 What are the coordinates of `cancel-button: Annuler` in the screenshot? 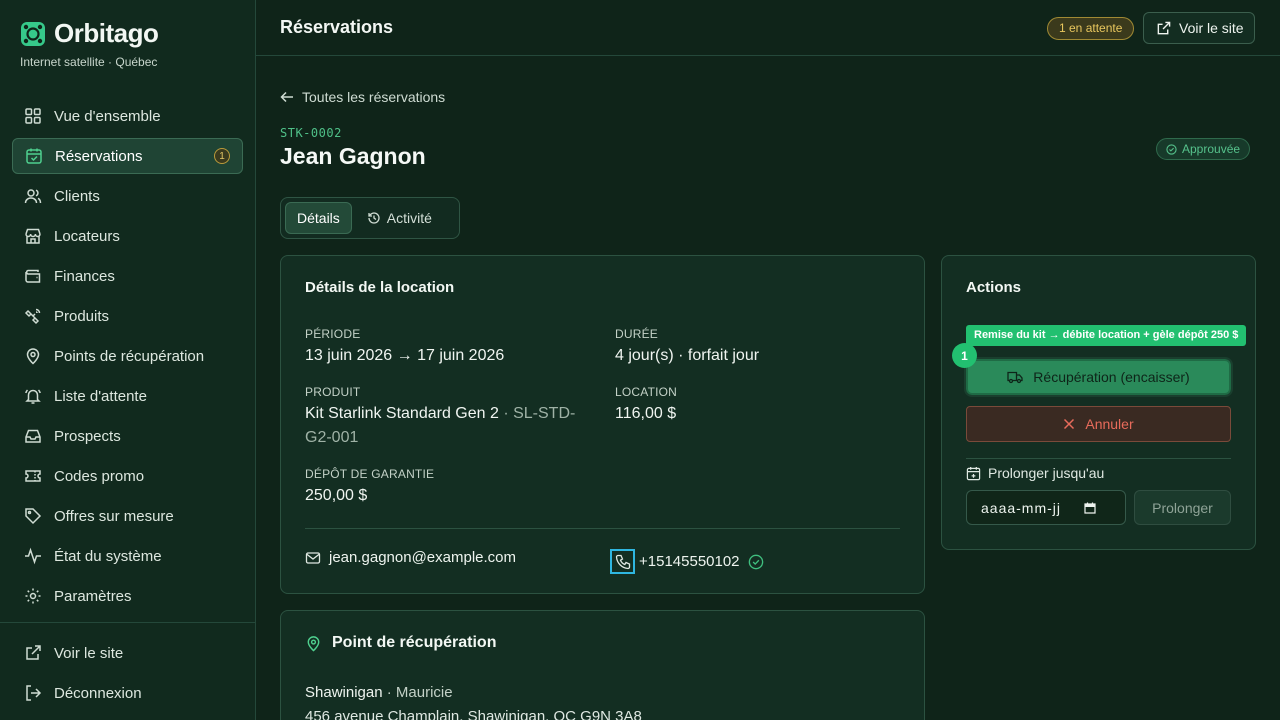 It's located at (1098, 424).